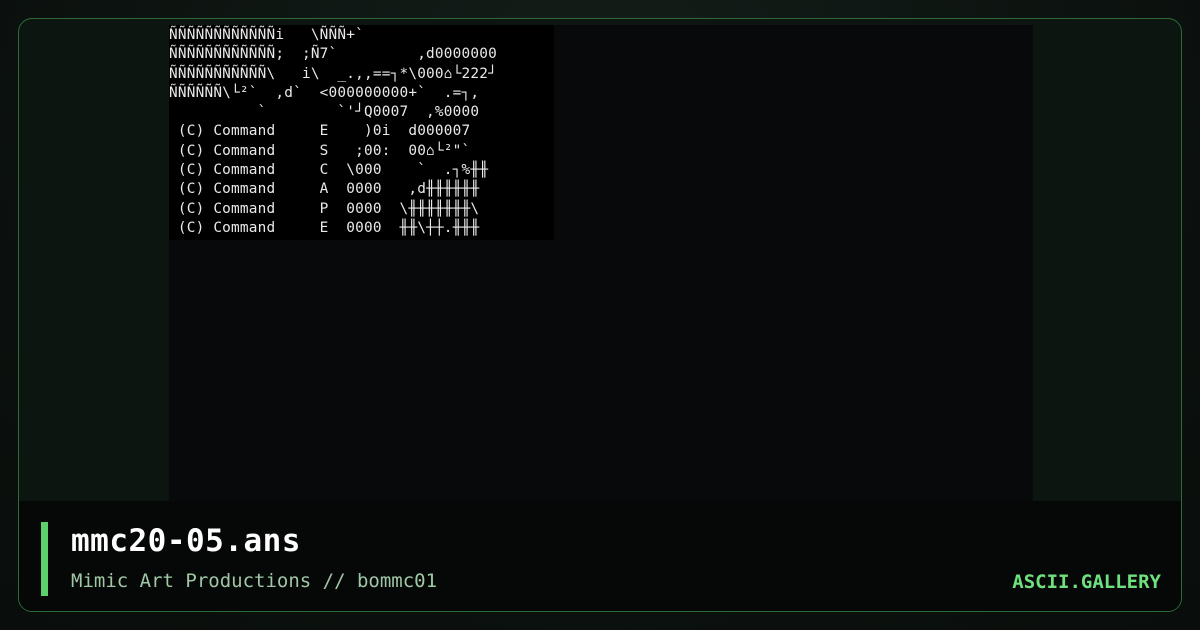 This screenshot has height=630, width=1200. What do you see at coordinates (186, 541) in the screenshot?
I see `file-title: mmc20-05.ans` at bounding box center [186, 541].